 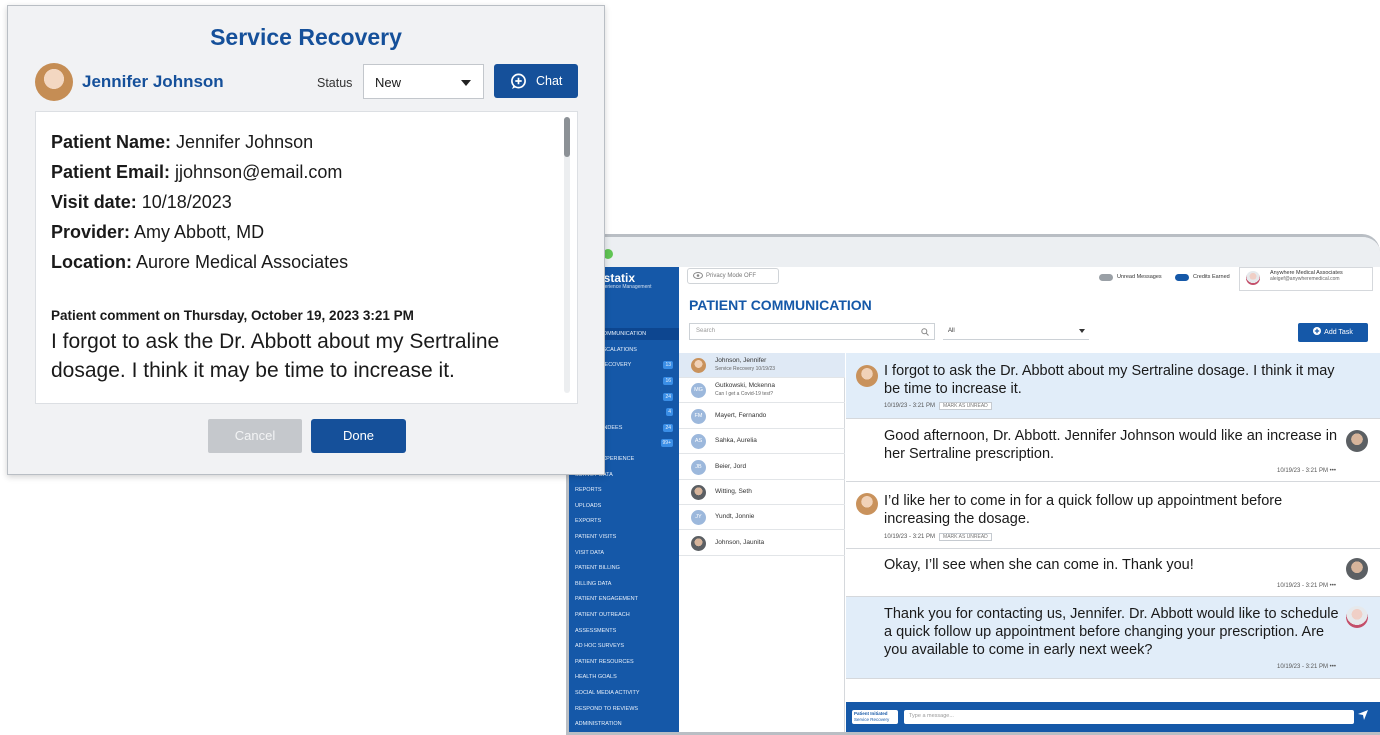 What do you see at coordinates (780, 305) in the screenshot?
I see `page-title: PATIENT COMMUNICATION` at bounding box center [780, 305].